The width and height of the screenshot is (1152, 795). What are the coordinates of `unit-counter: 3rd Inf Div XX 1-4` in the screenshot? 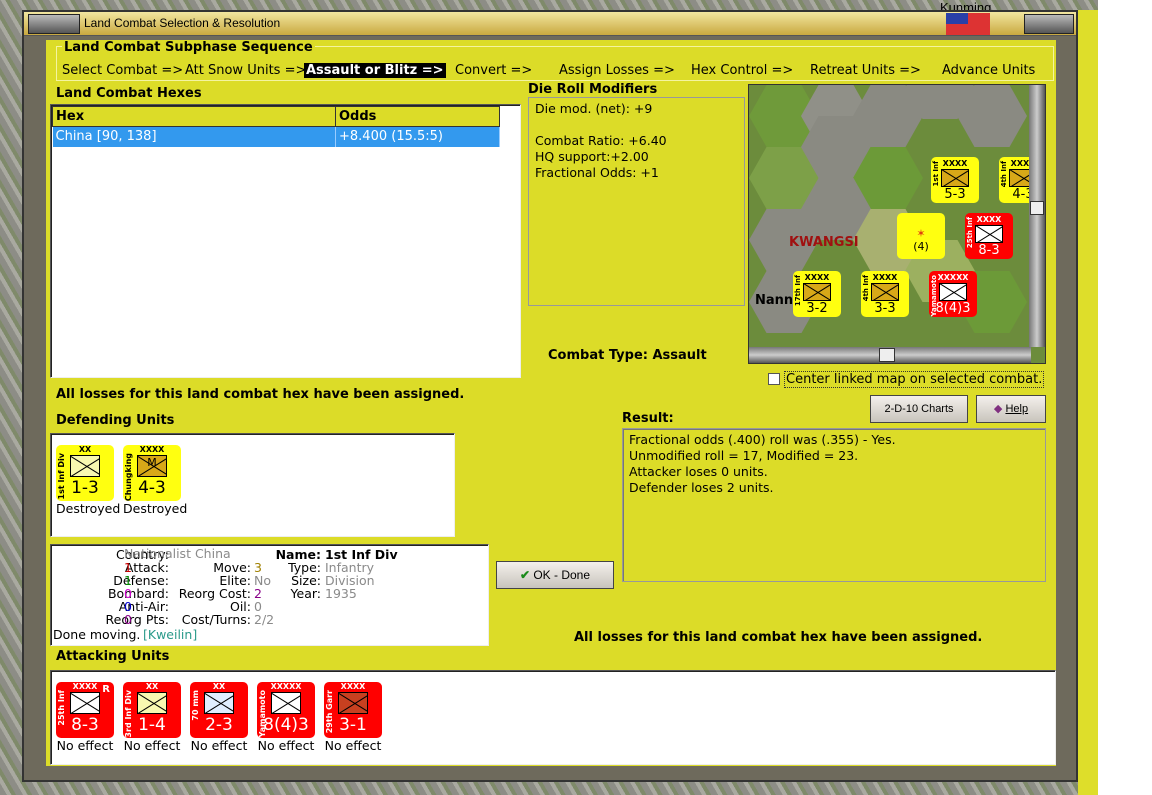 It's located at (152, 710).